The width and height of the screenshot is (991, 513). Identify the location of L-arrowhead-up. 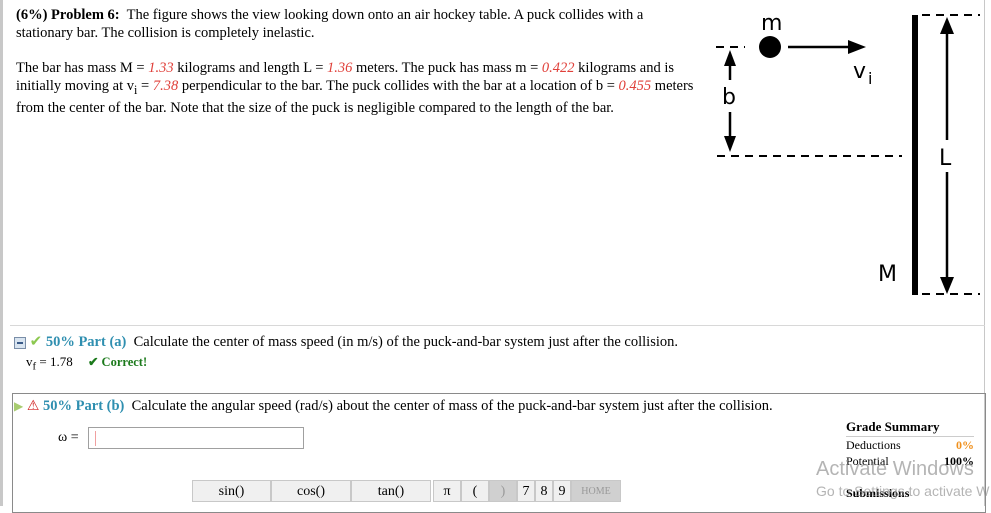
(947, 25).